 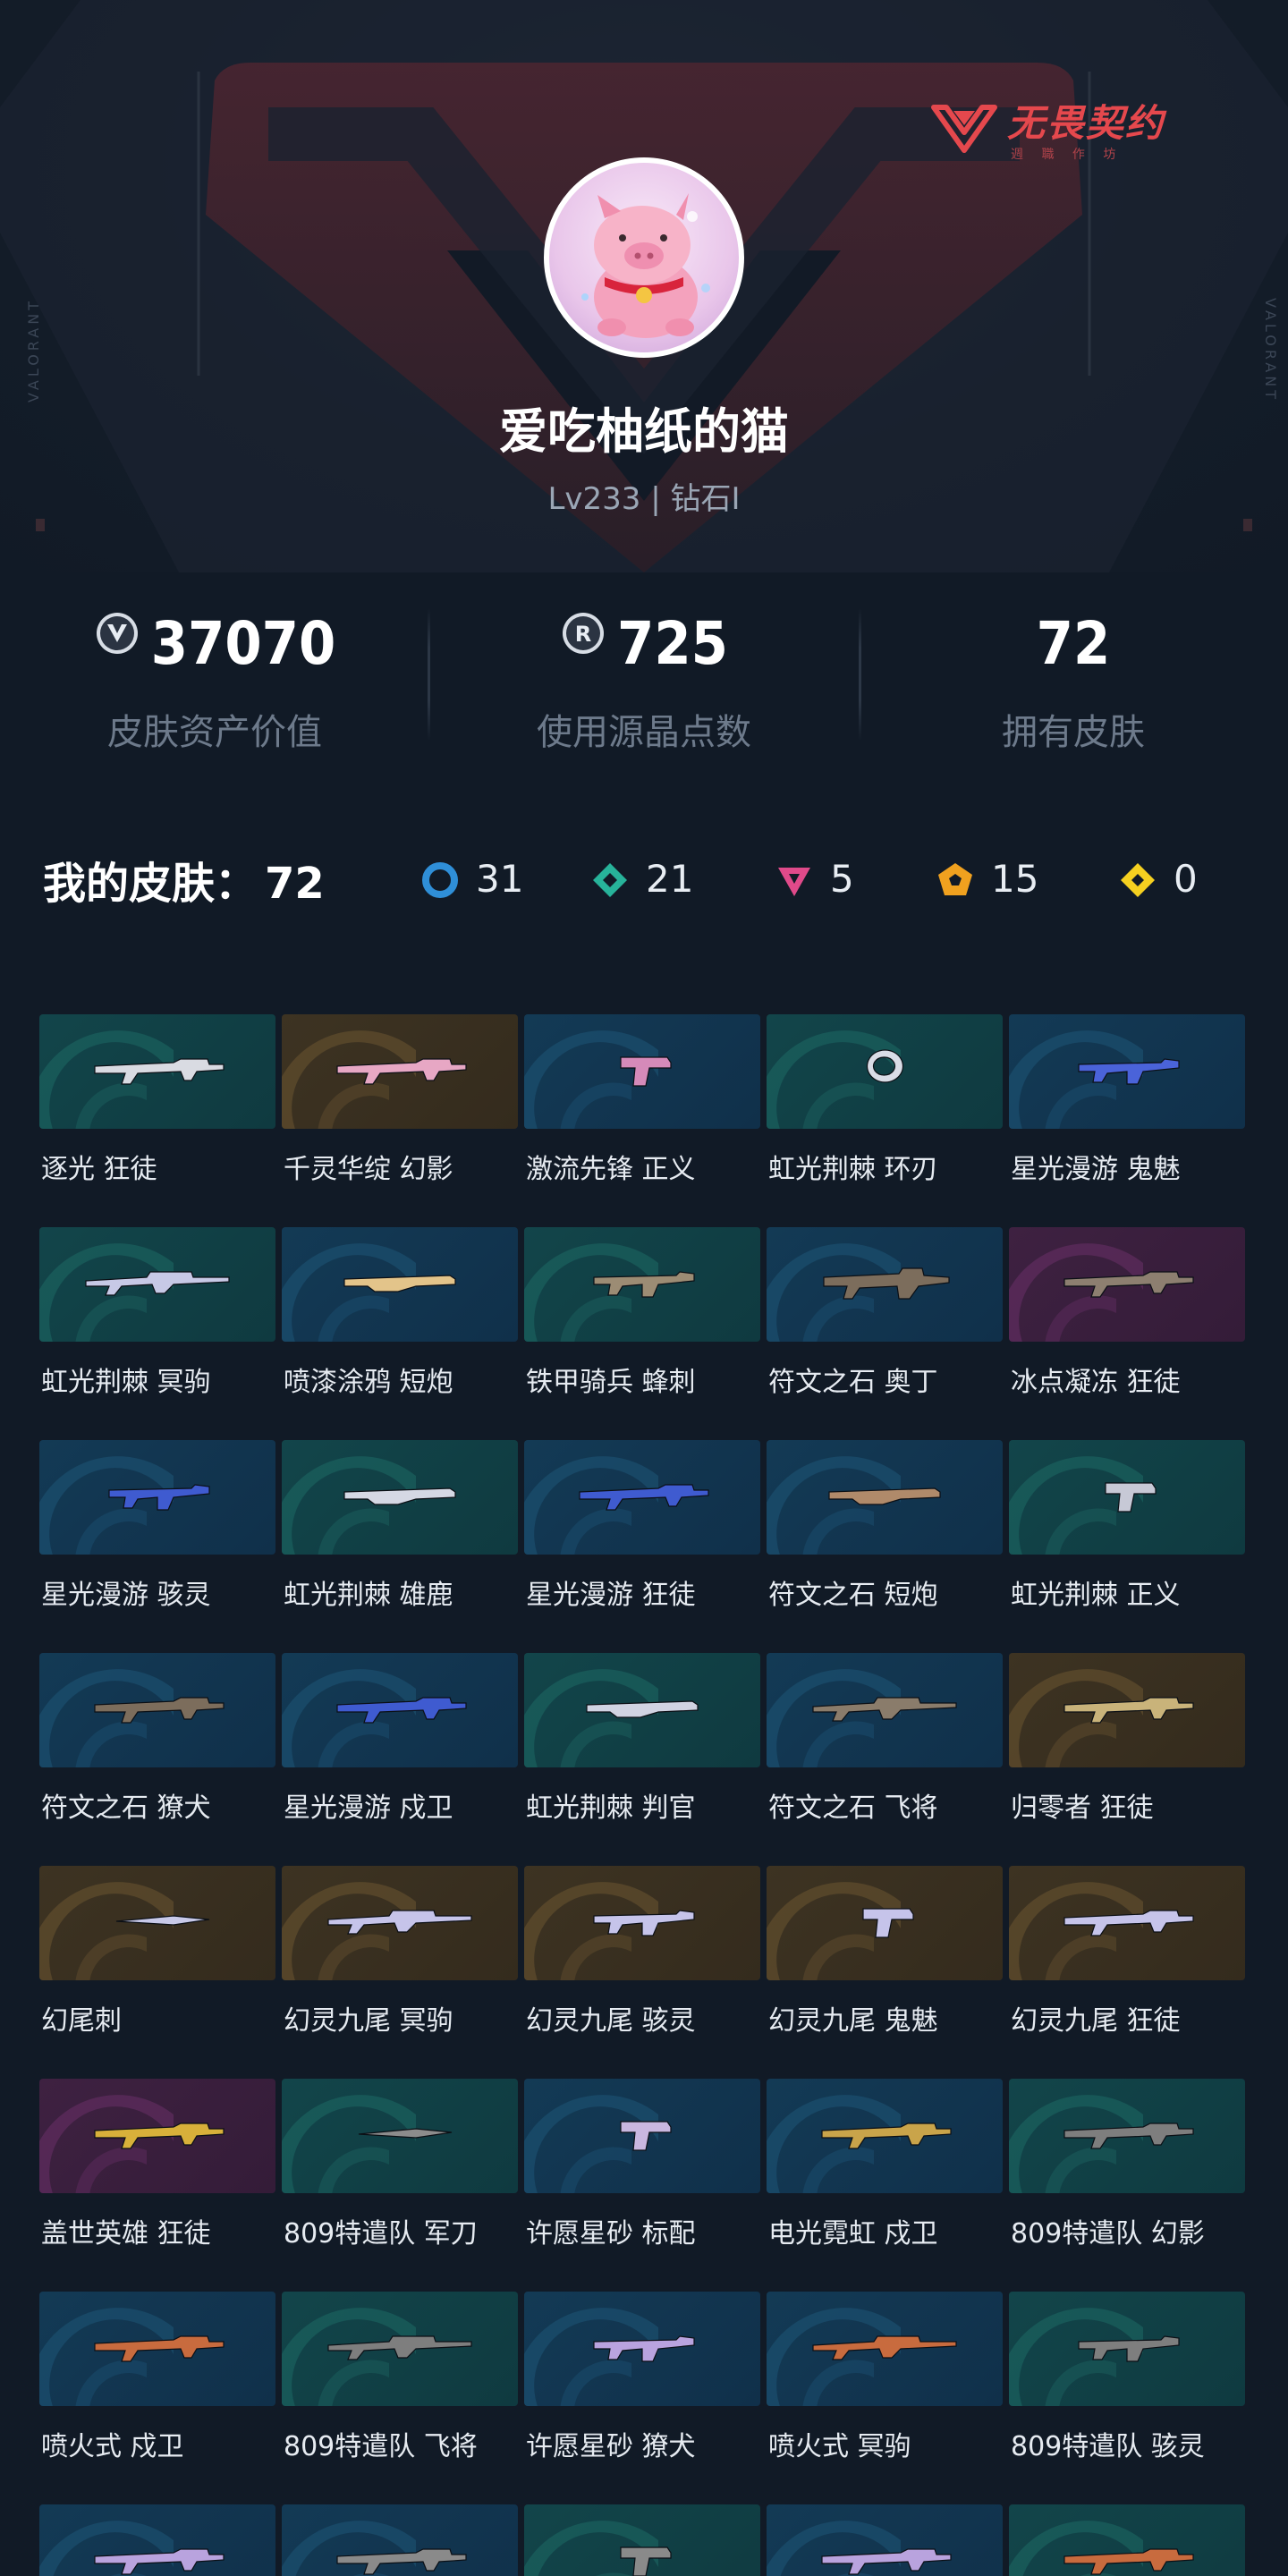 I want to click on skin-name: 虹光荆棘 环刃, so click(x=853, y=1169).